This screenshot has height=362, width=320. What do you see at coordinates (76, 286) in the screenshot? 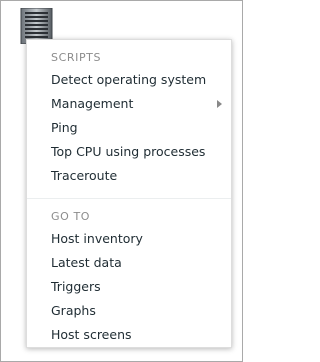
I see `menu-item-label: Triggers` at bounding box center [76, 286].